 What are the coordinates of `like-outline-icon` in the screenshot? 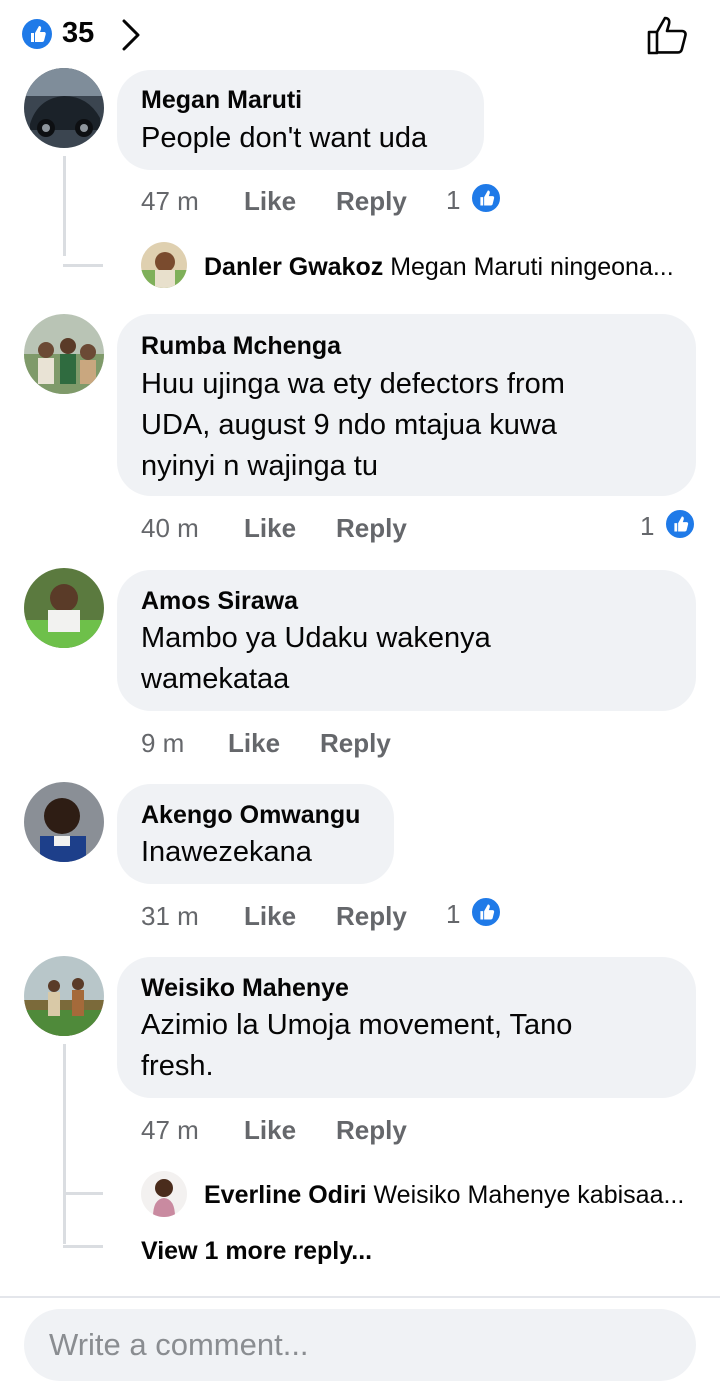 It's located at (668, 37).